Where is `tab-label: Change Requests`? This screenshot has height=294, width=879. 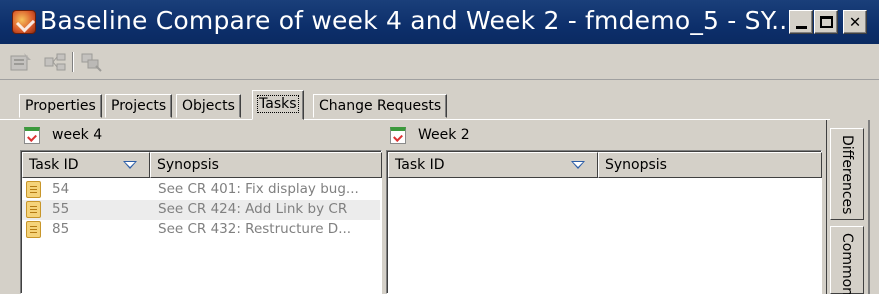 tab-label: Change Requests is located at coordinates (380, 106).